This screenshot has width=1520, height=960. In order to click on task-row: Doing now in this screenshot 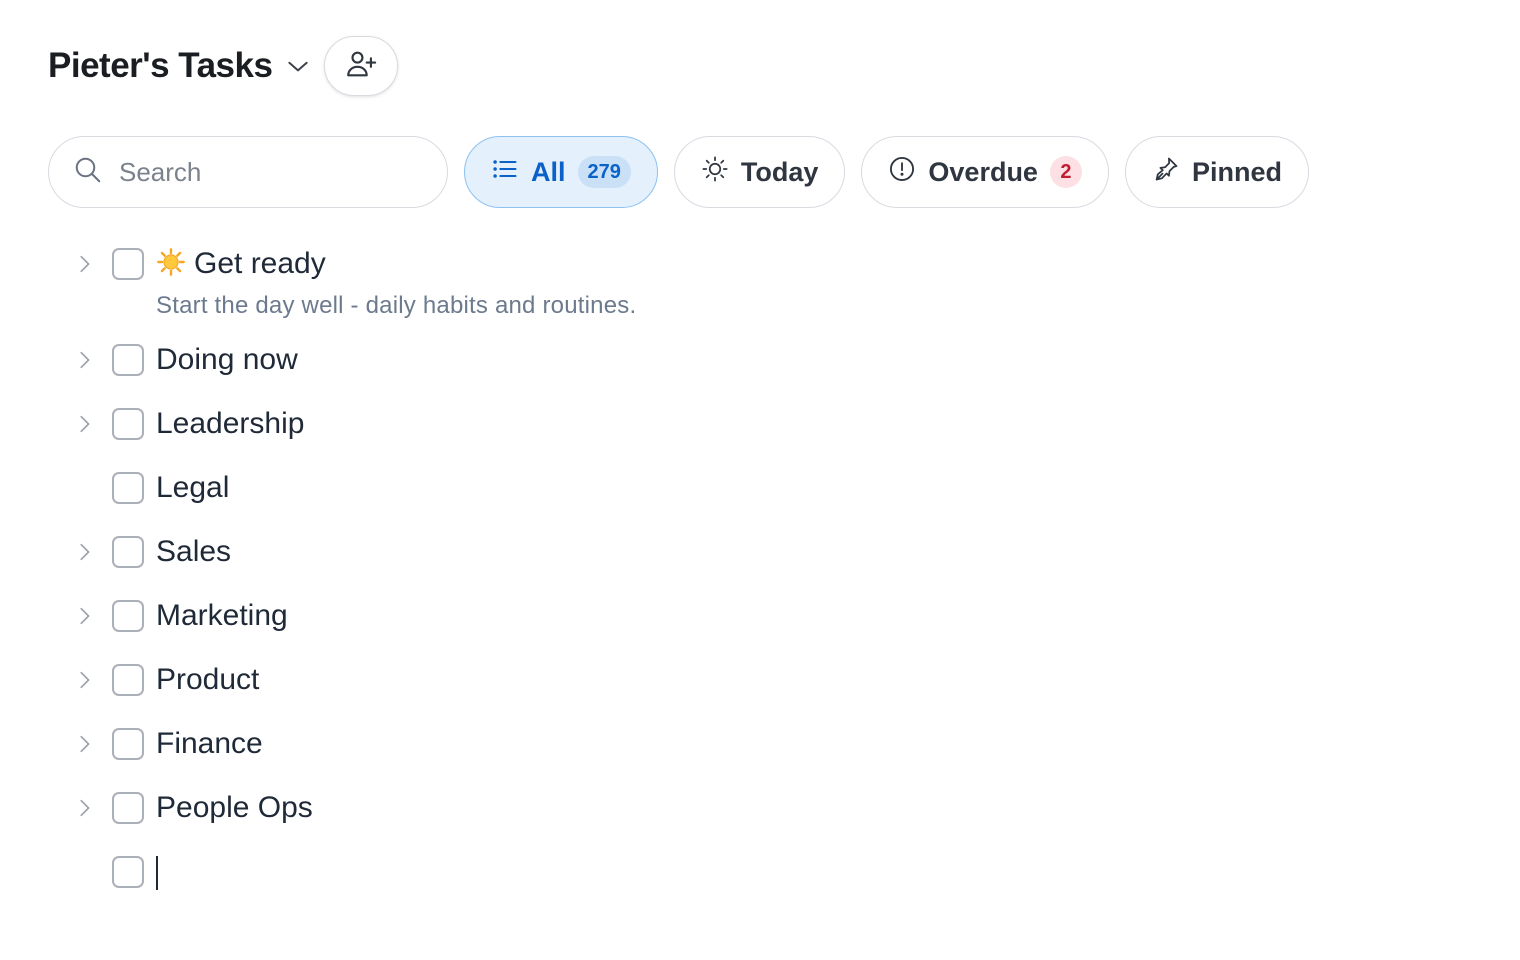, I will do `click(500, 360)`.